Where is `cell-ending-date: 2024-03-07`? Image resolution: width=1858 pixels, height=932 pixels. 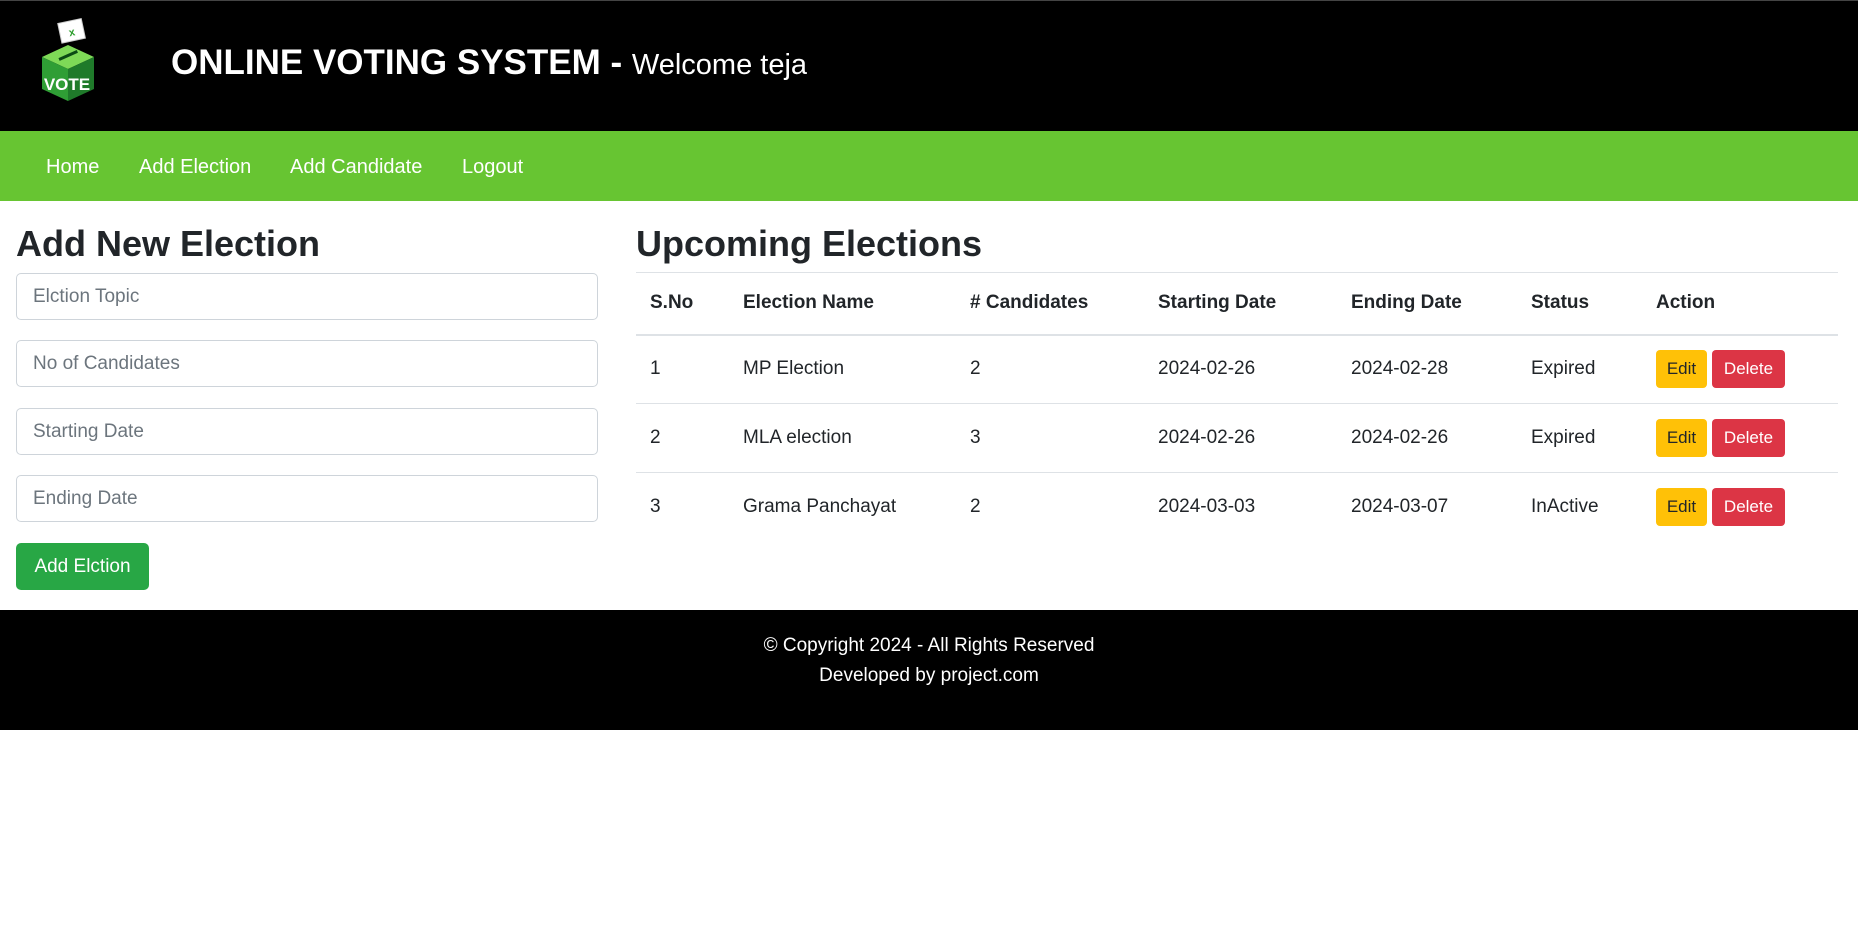 cell-ending-date: 2024-03-07 is located at coordinates (1400, 507).